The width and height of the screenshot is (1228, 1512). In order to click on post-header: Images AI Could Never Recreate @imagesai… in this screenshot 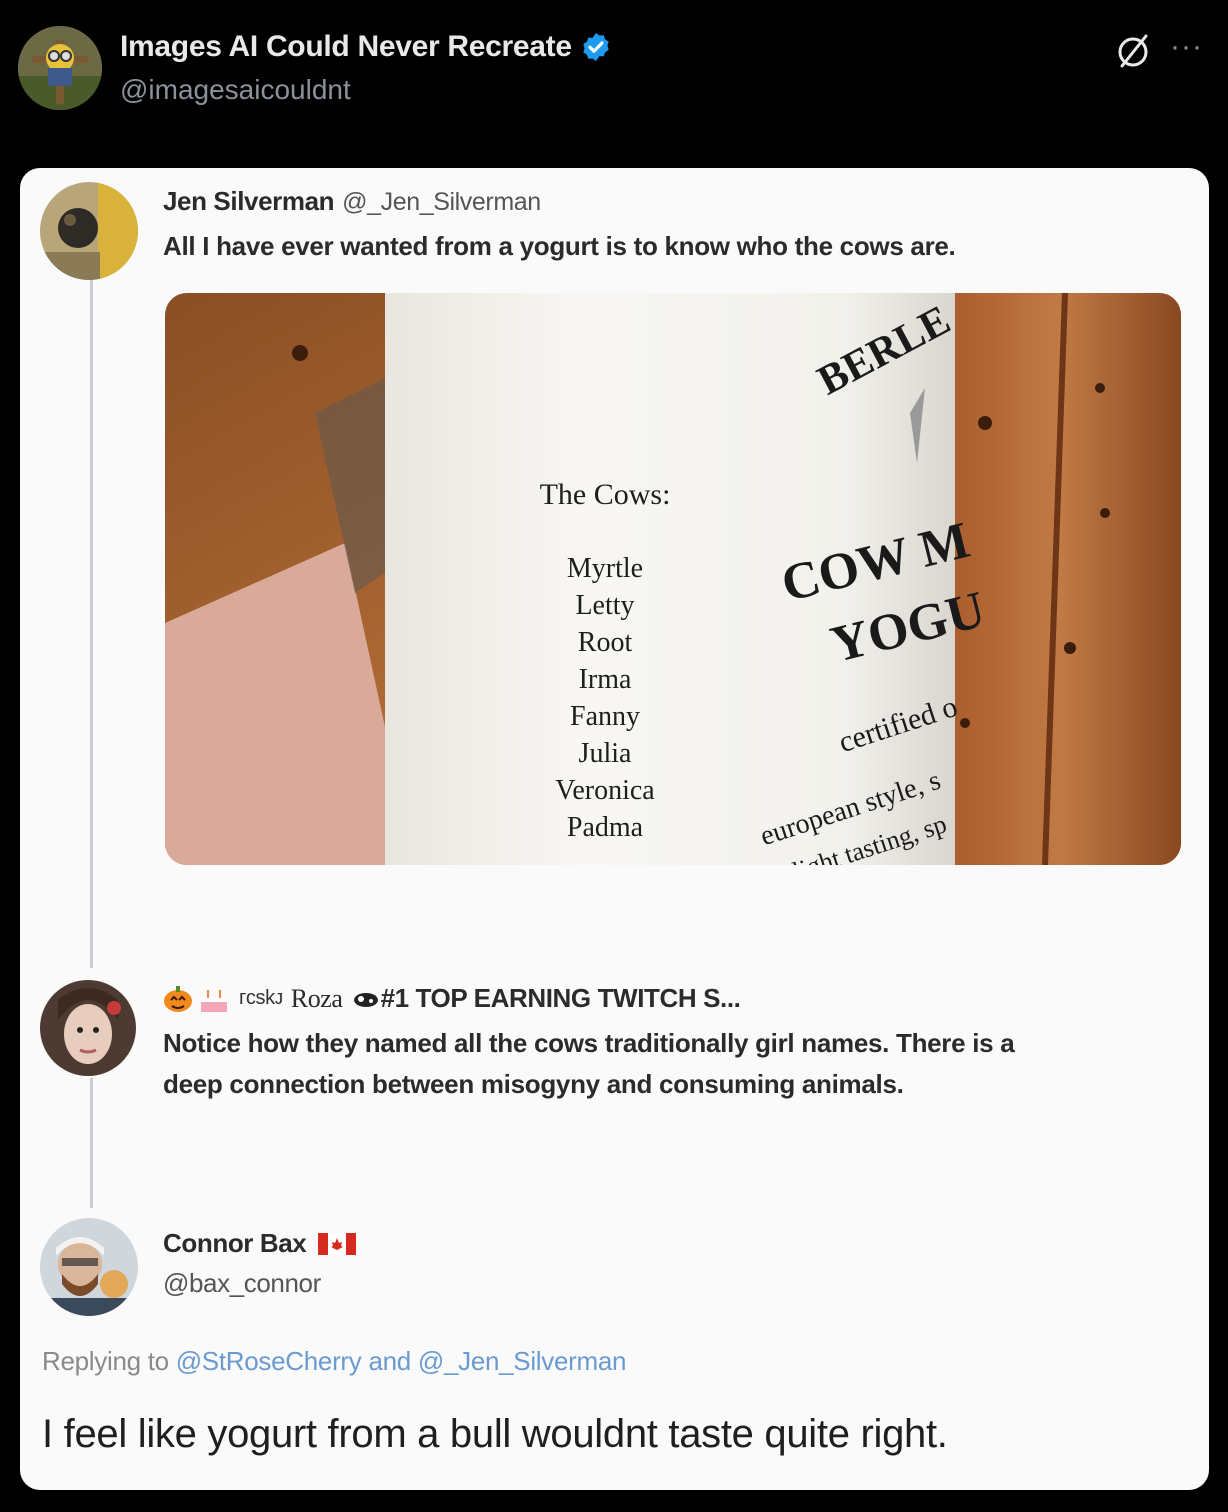, I will do `click(614, 71)`.